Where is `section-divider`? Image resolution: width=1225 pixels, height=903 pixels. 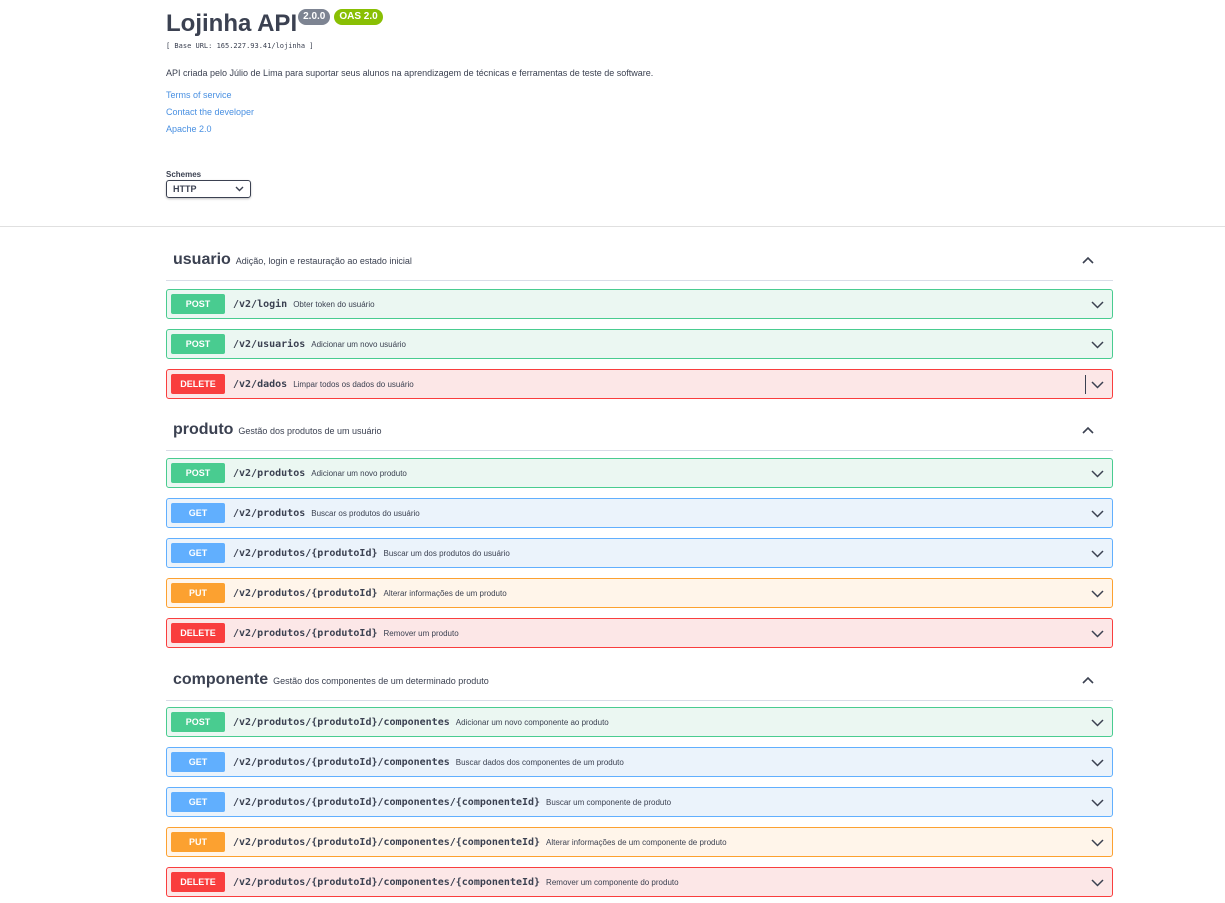
section-divider is located at coordinates (612, 226).